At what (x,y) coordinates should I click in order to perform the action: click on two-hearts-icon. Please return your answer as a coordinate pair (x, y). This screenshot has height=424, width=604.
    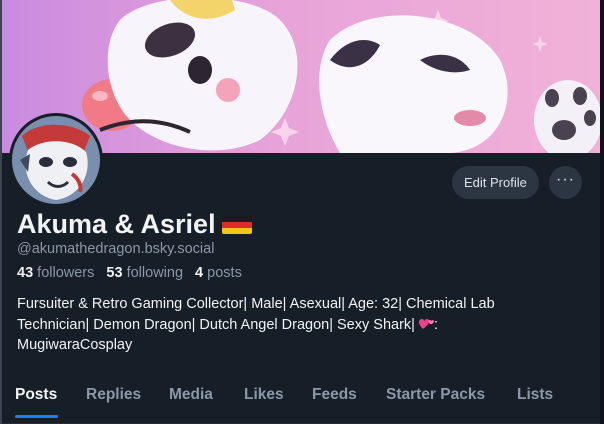
    Looking at the image, I should click on (426, 323).